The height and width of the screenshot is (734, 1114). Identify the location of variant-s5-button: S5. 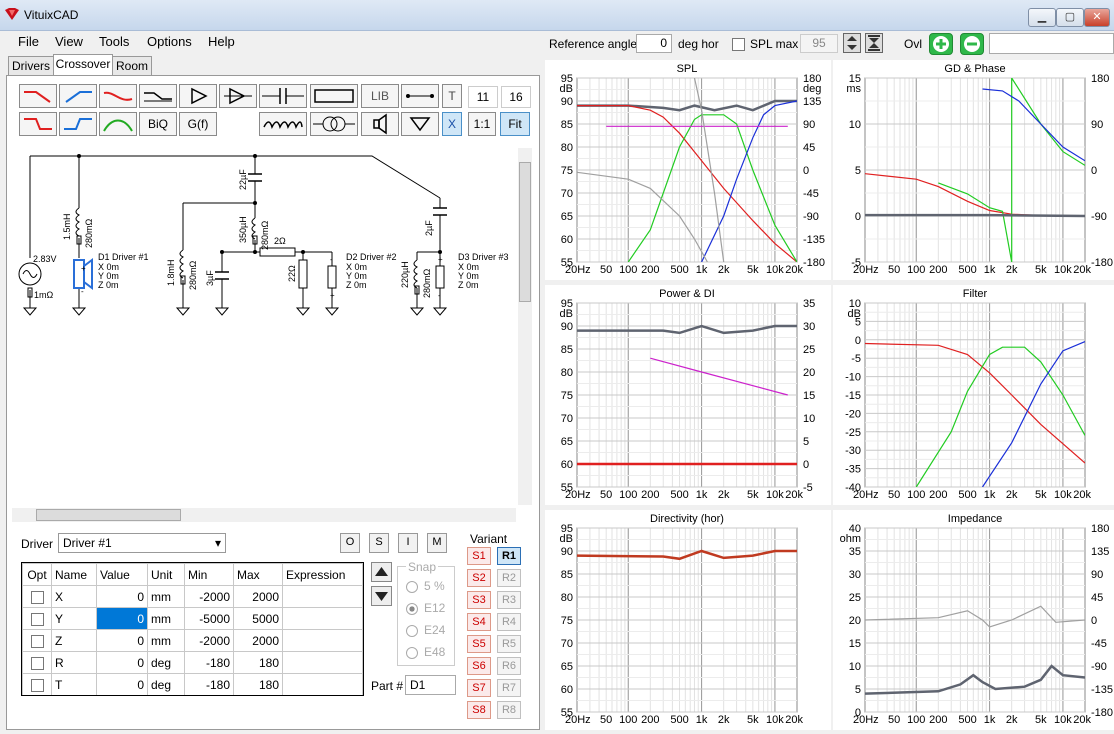
(479, 644).